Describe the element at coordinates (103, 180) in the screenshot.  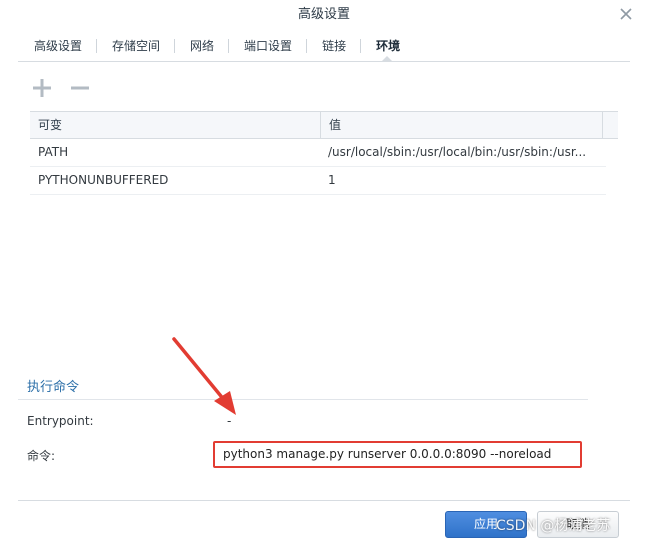
I see `env-variable-name: PYTHONUNBUFFERED` at that location.